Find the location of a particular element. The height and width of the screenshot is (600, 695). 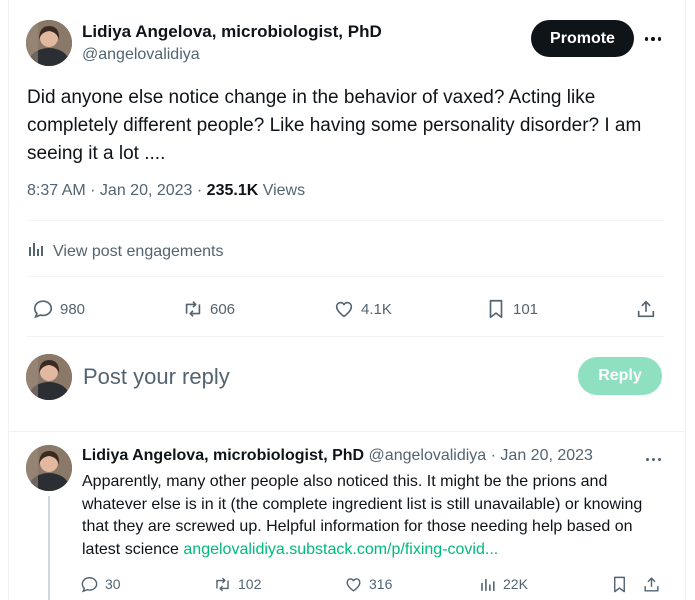

reply-author-name: Lidiya Angelova, microbiologist, PhD is located at coordinates (223, 455).